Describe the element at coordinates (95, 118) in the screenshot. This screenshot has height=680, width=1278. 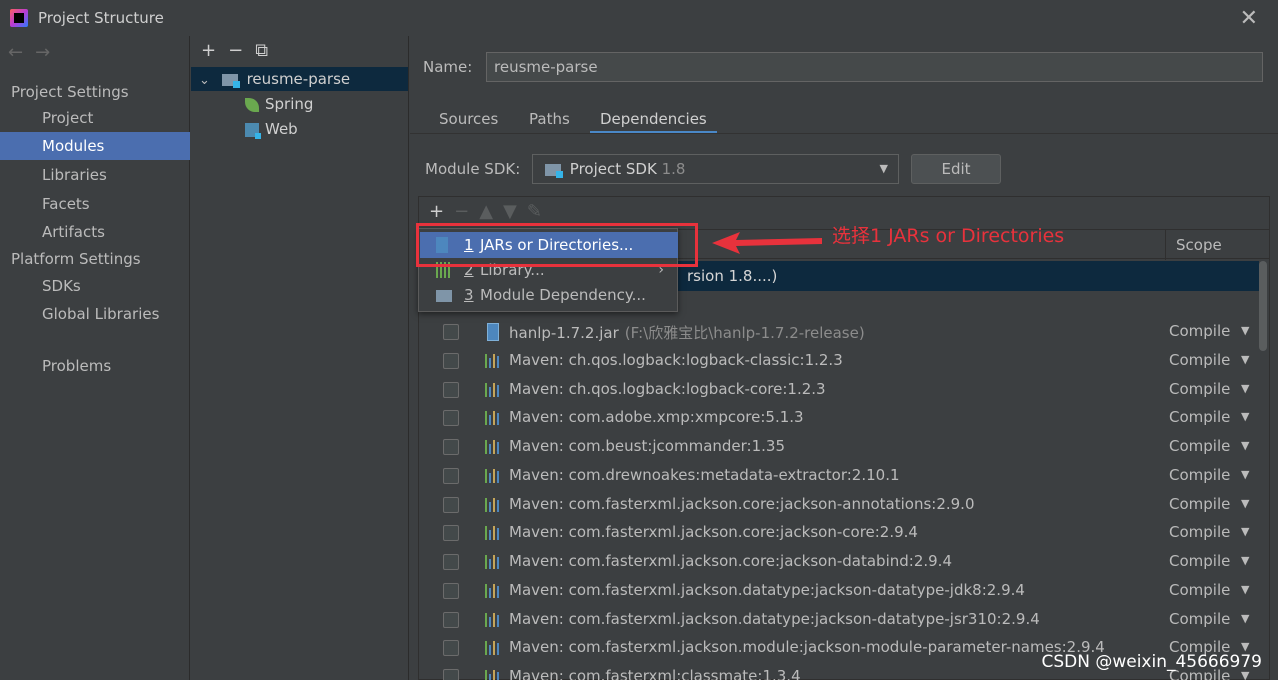
I see `sidebar-item-project: Project` at that location.